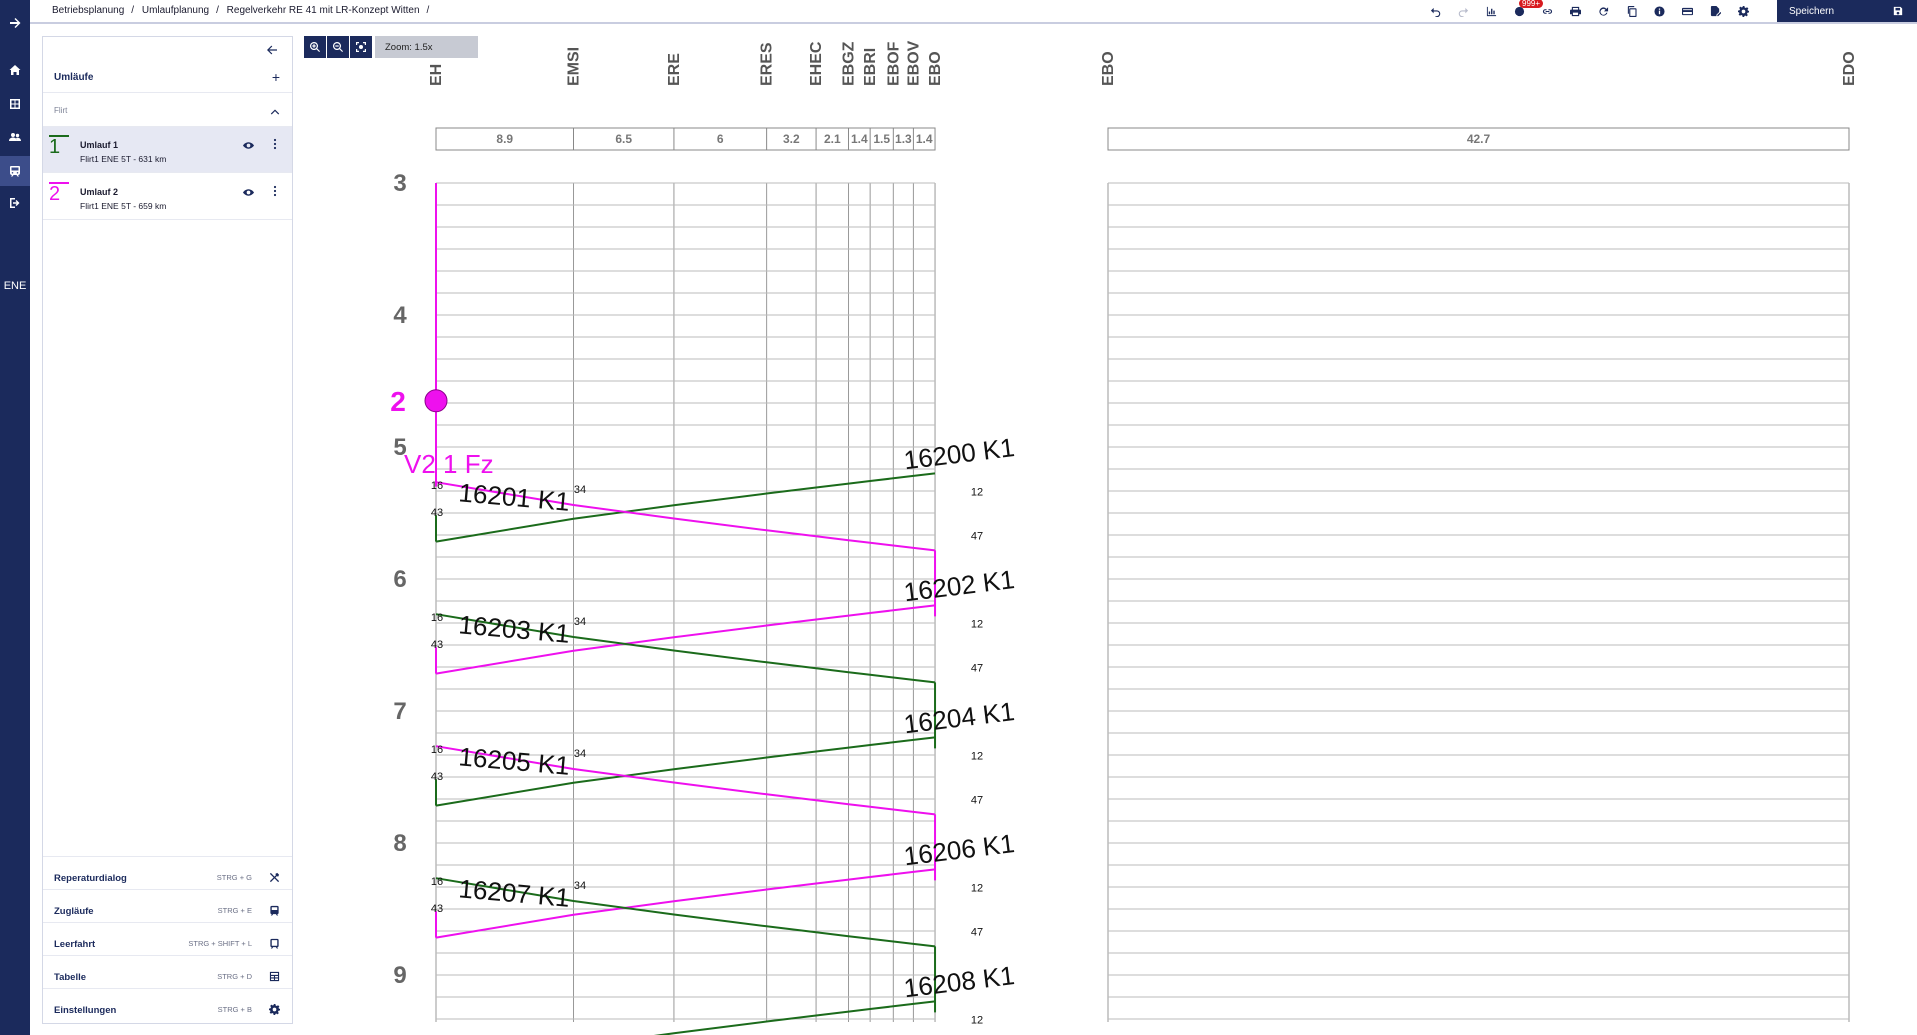 This screenshot has height=1035, width=1917. What do you see at coordinates (959, 981) in the screenshot?
I see `train-label: 16208 K1` at bounding box center [959, 981].